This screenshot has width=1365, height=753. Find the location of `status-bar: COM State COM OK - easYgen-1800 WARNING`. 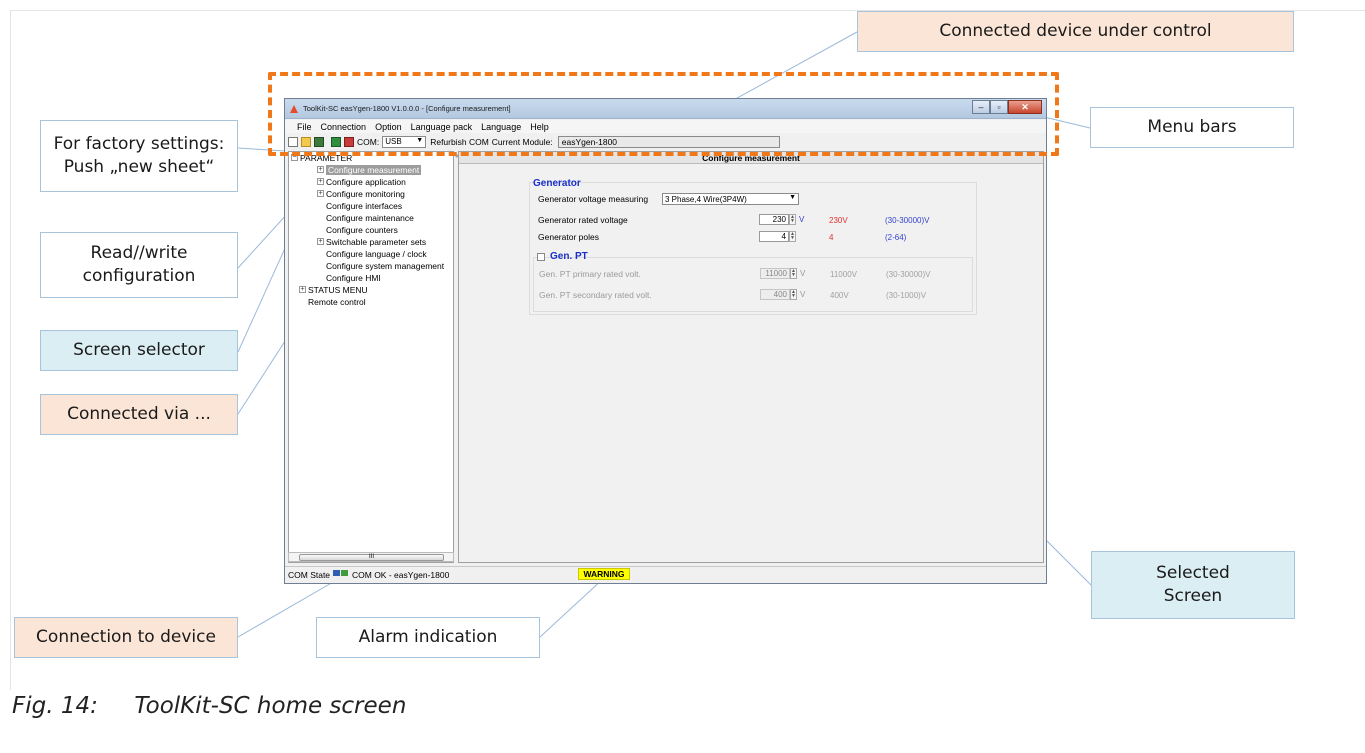

status-bar: COM State COM OK - easYgen-1800 WARNING is located at coordinates (665, 574).